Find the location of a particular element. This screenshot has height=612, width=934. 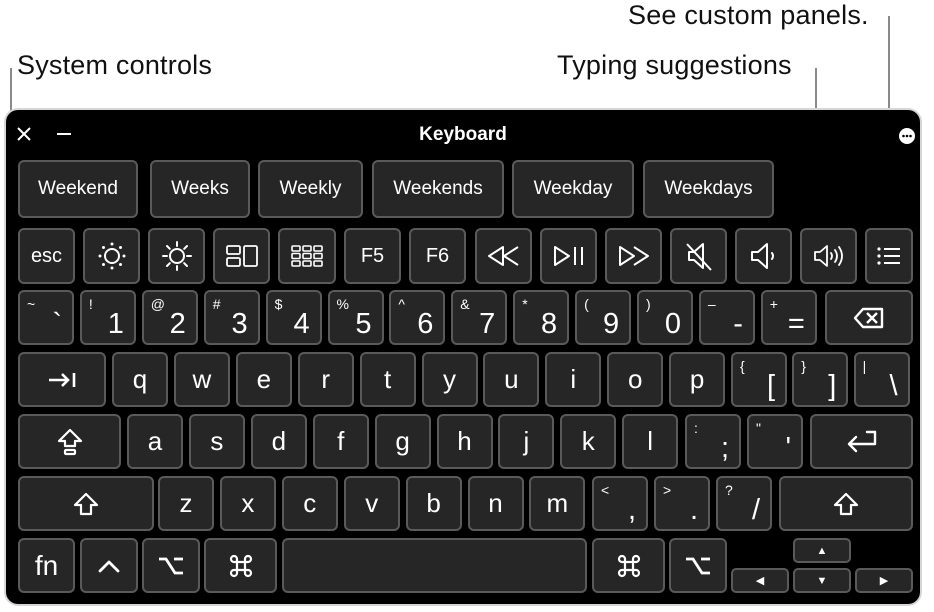

punctuation-key: <, is located at coordinates (620, 503).